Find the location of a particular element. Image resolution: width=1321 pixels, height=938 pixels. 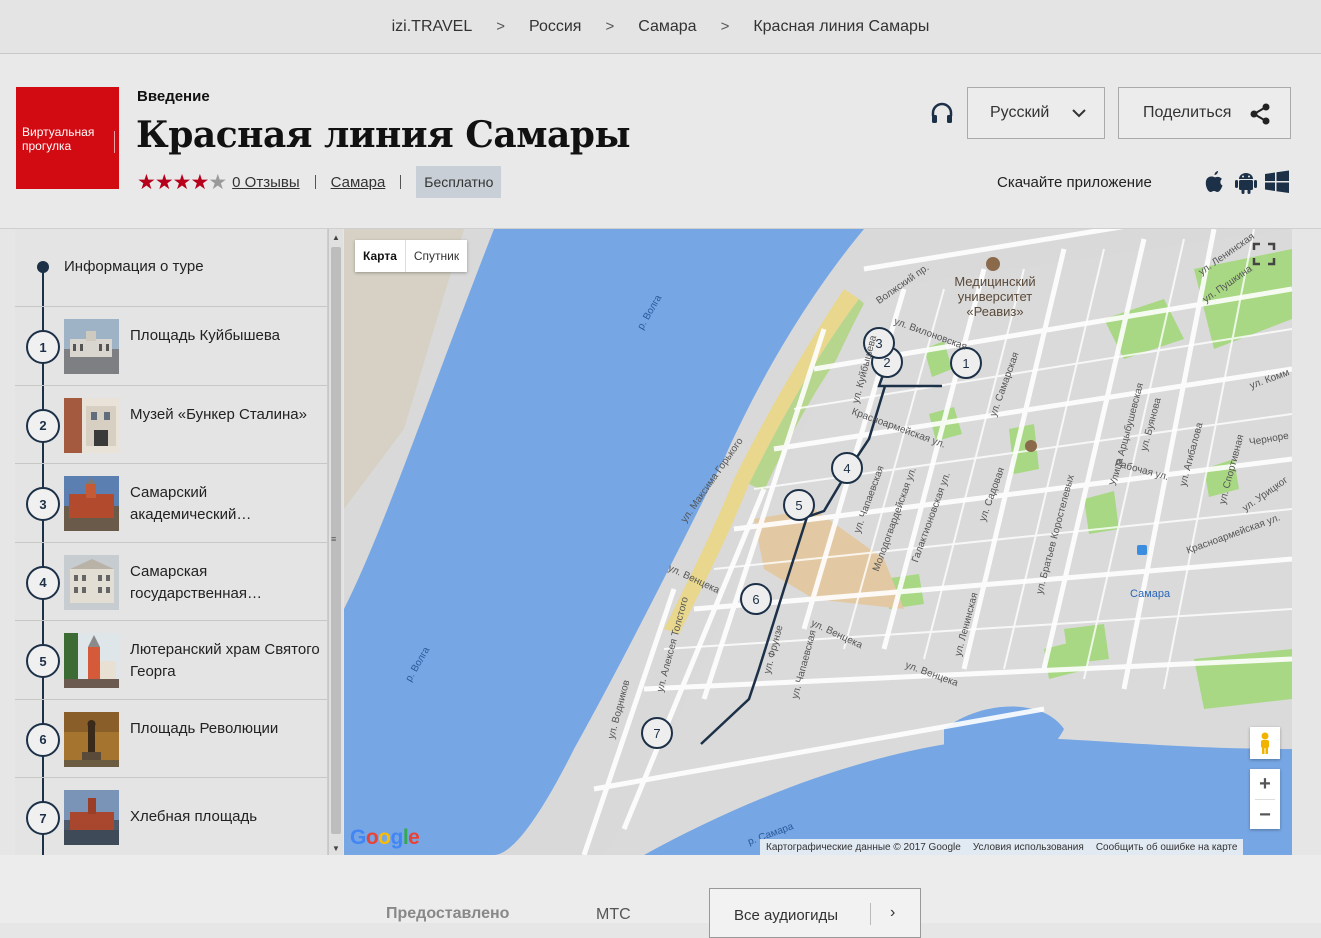

map-type-tabs: Карта Спутник is located at coordinates (411, 256).